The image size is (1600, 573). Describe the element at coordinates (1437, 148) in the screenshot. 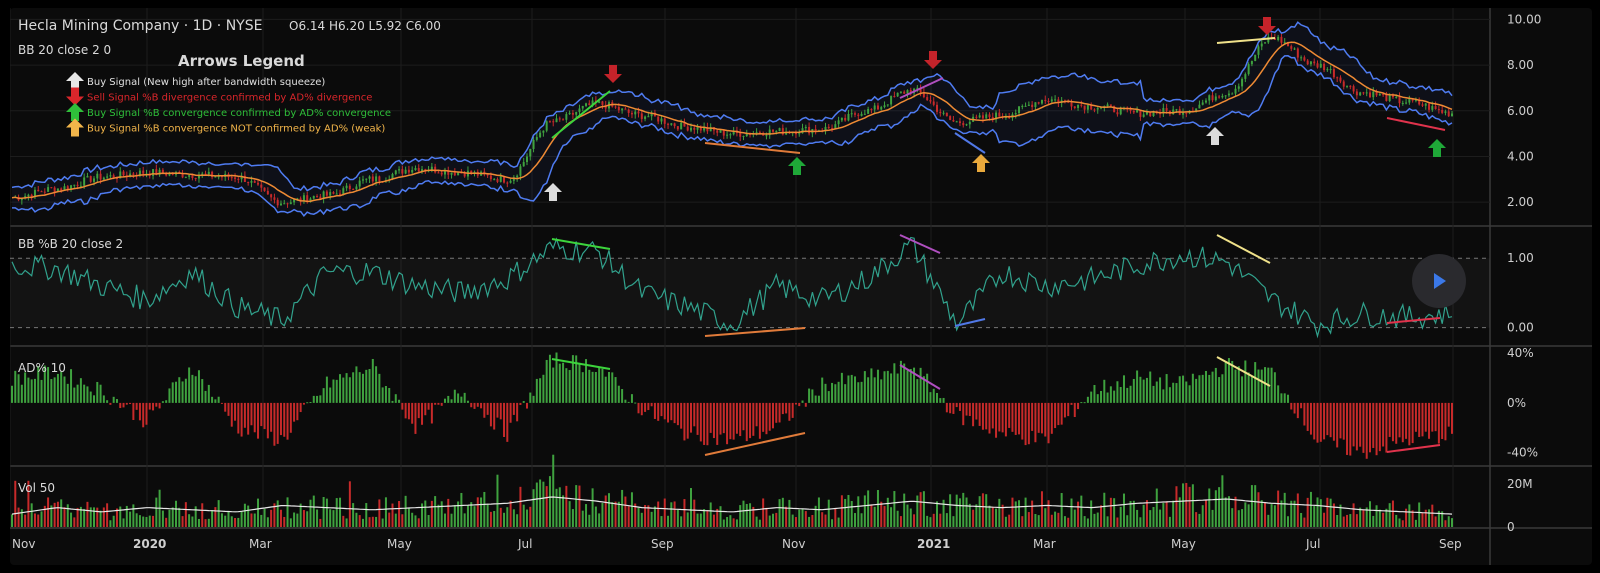

I see `buy-green-arrow-icon-shape` at that location.